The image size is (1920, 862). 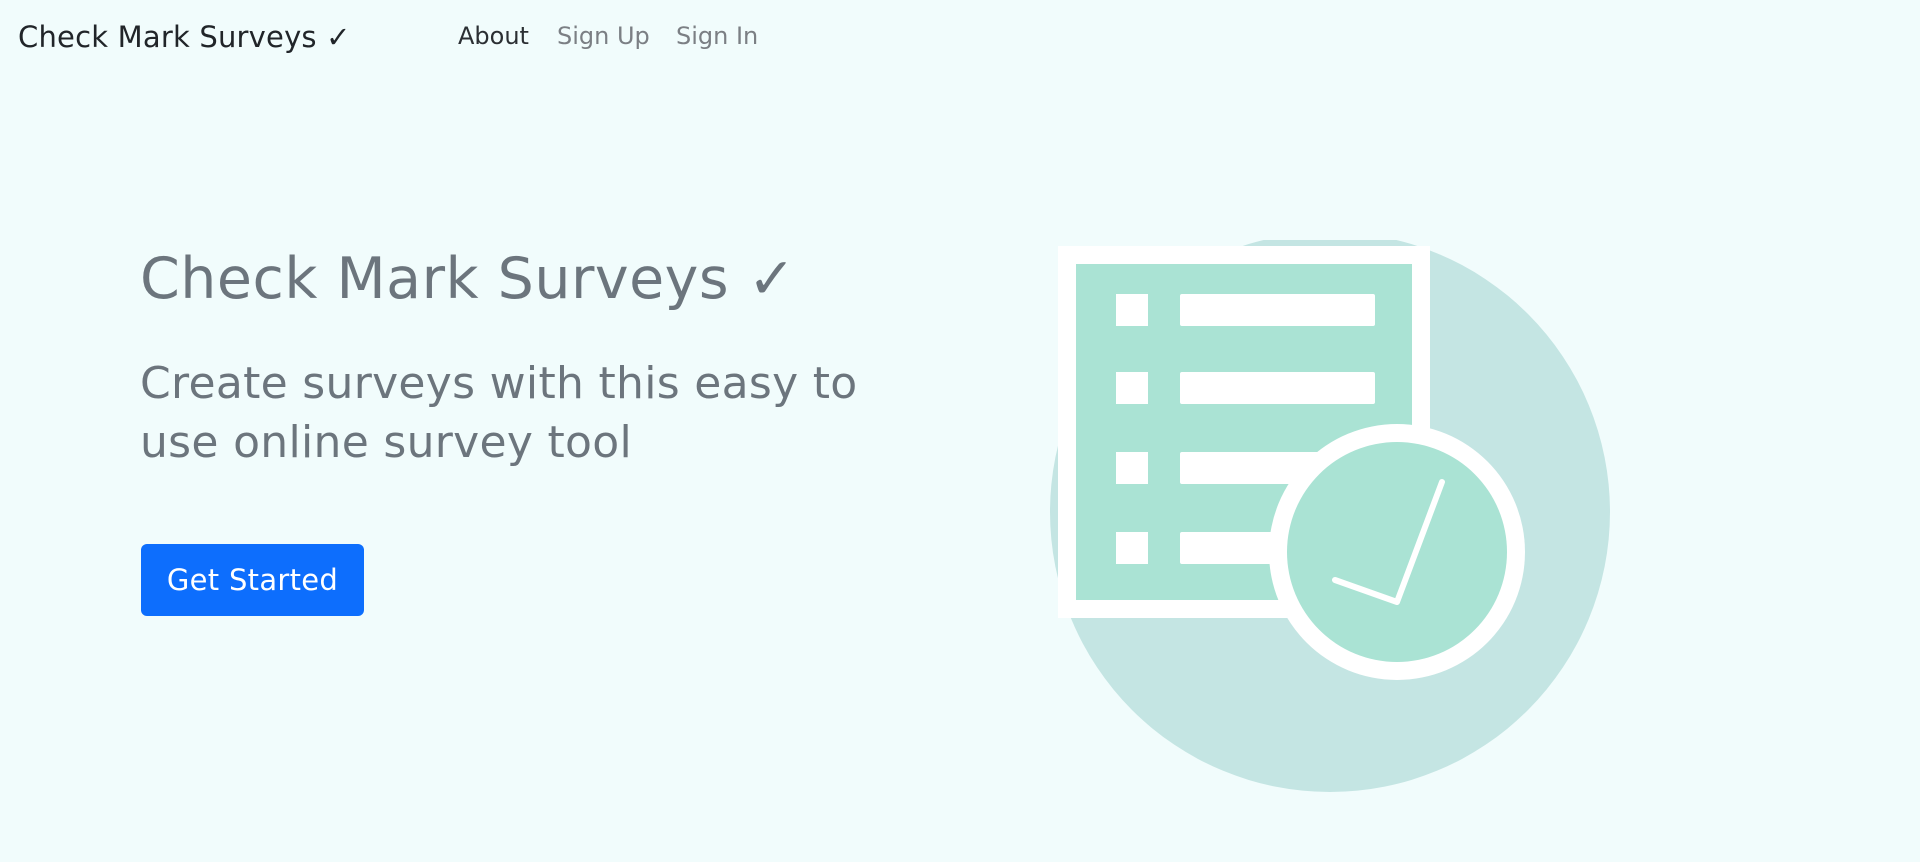 What do you see at coordinates (1277, 310) in the screenshot?
I see `row-1-line` at bounding box center [1277, 310].